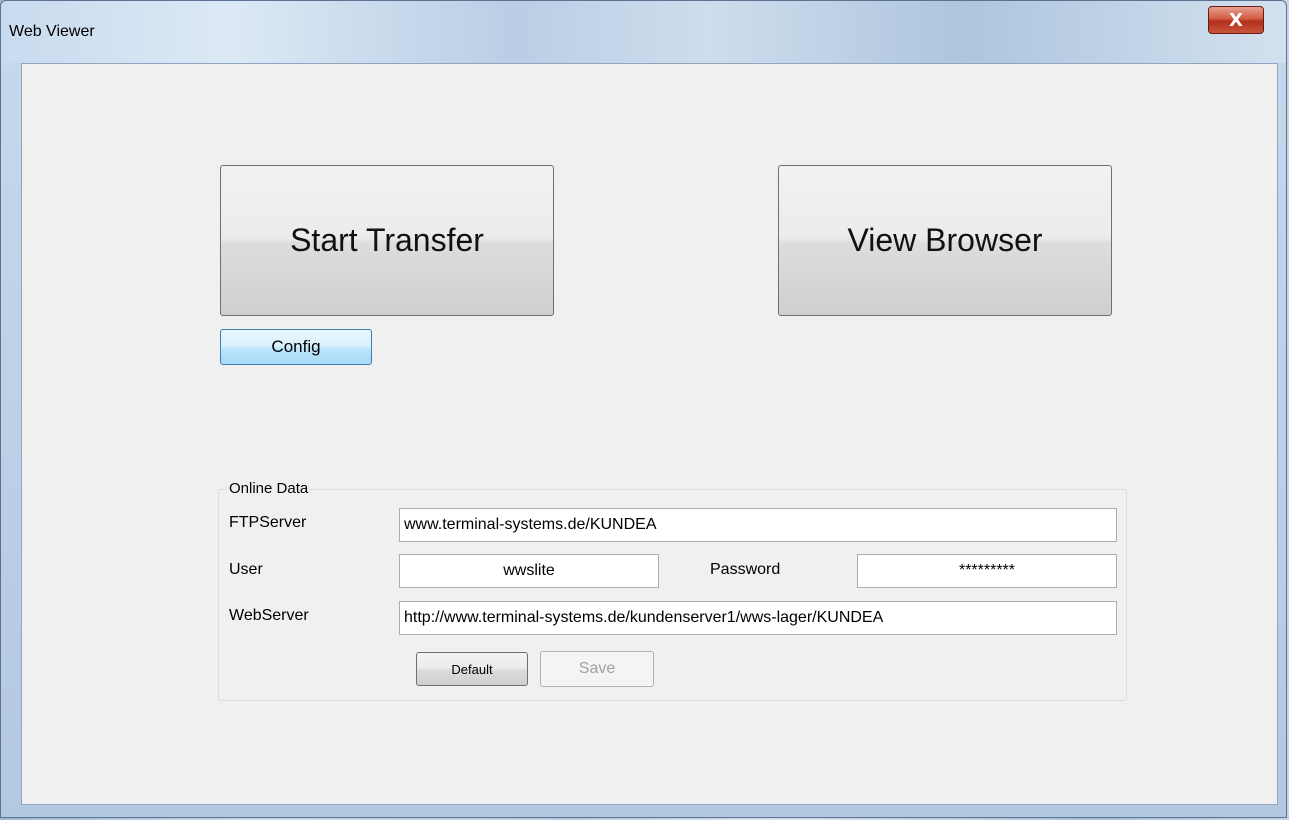 This screenshot has width=1289, height=820. Describe the element at coordinates (945, 240) in the screenshot. I see `view-browser-button: View Browser` at that location.